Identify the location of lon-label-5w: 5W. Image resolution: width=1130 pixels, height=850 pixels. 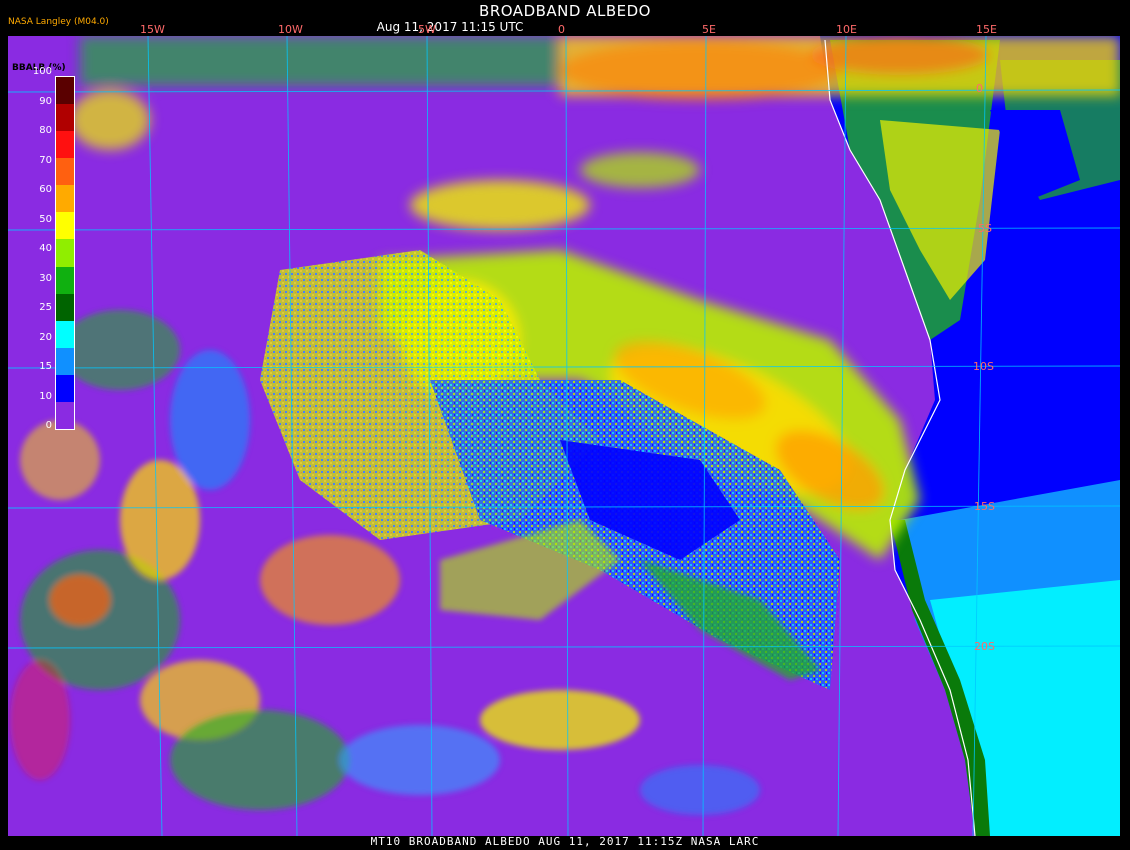
(427, 29).